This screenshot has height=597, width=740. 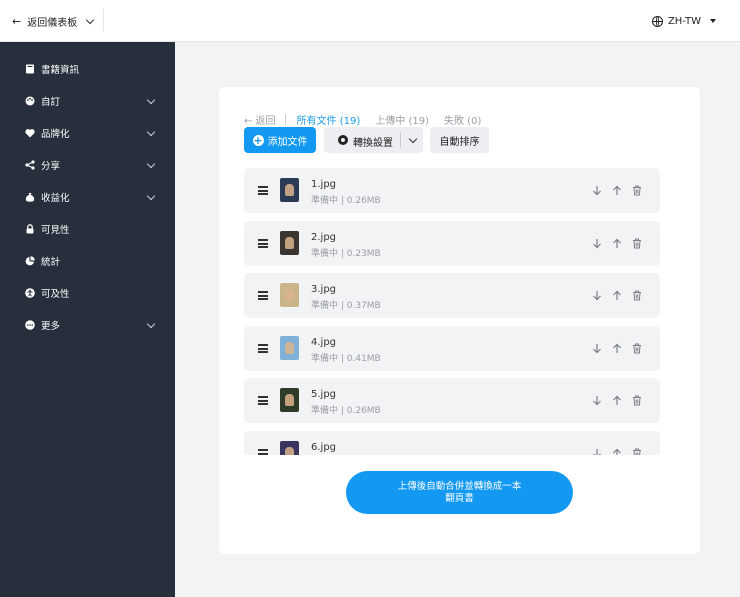 I want to click on sidebar-item-visibility: 可見性, so click(x=87, y=229).